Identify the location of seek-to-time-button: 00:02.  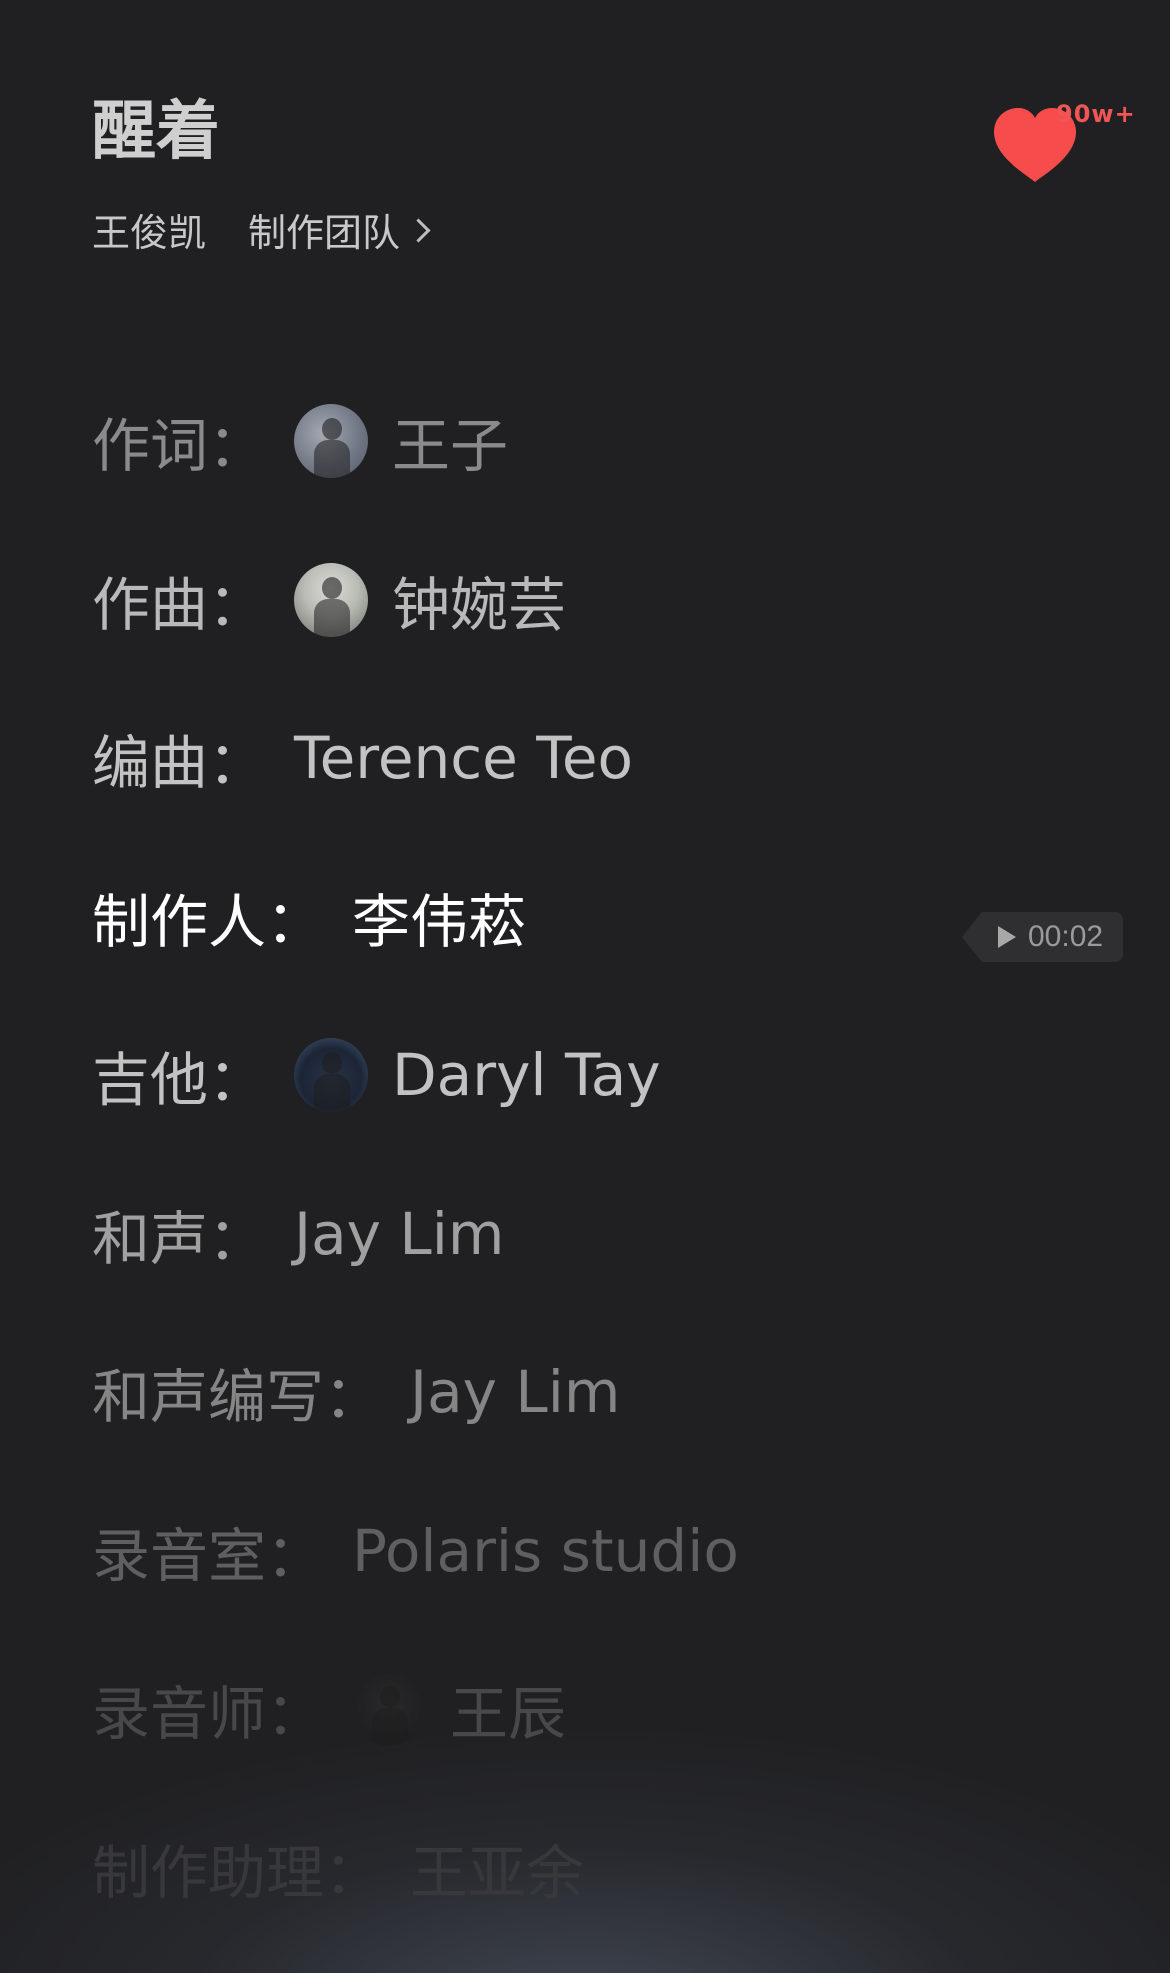
(1052, 937).